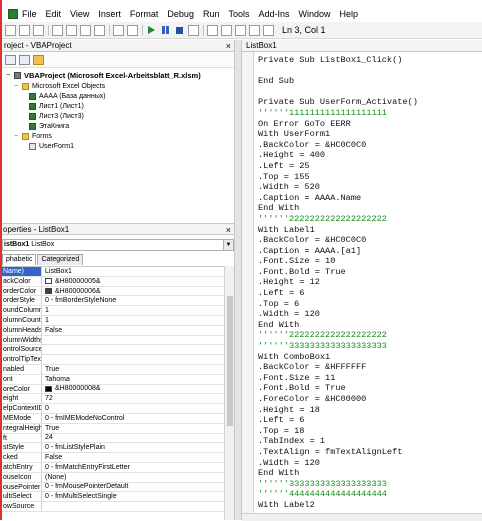 Image resolution: width=482 pixels, height=521 pixels. What do you see at coordinates (118, 30) in the screenshot?
I see `undo-icon` at bounding box center [118, 30].